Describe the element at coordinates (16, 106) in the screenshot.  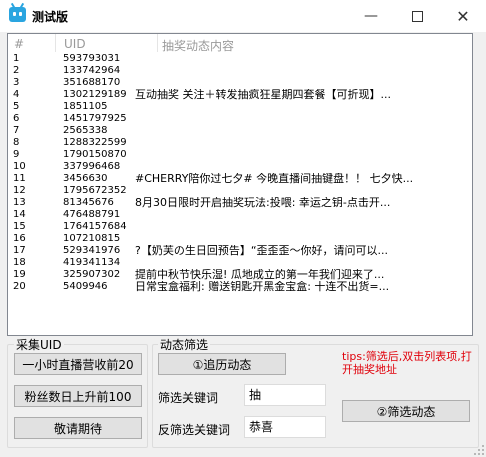
I see `row-index: 5` at that location.